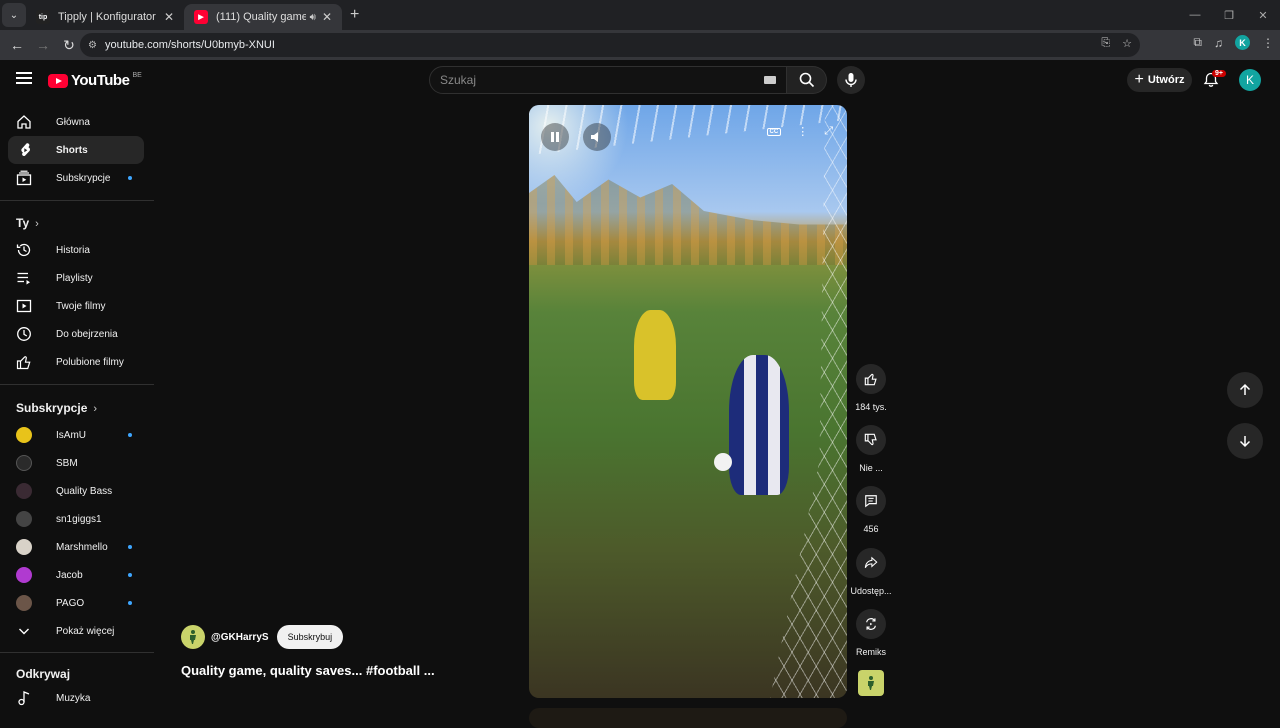 This screenshot has width=1280, height=728. What do you see at coordinates (1245, 390) in the screenshot?
I see `previous-short-button` at bounding box center [1245, 390].